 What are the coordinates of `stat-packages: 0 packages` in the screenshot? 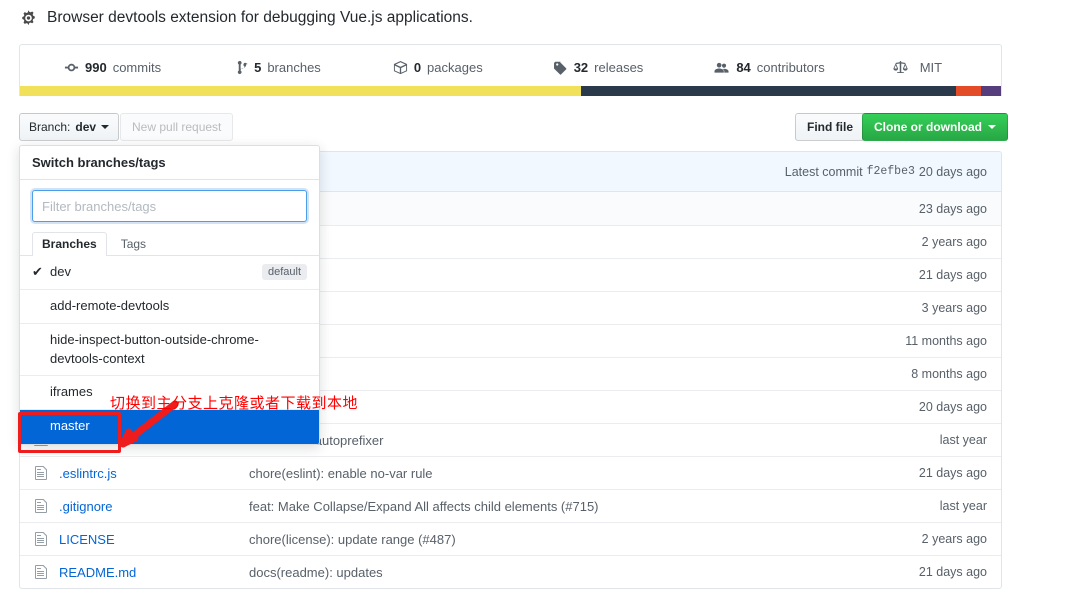 It's located at (438, 67).